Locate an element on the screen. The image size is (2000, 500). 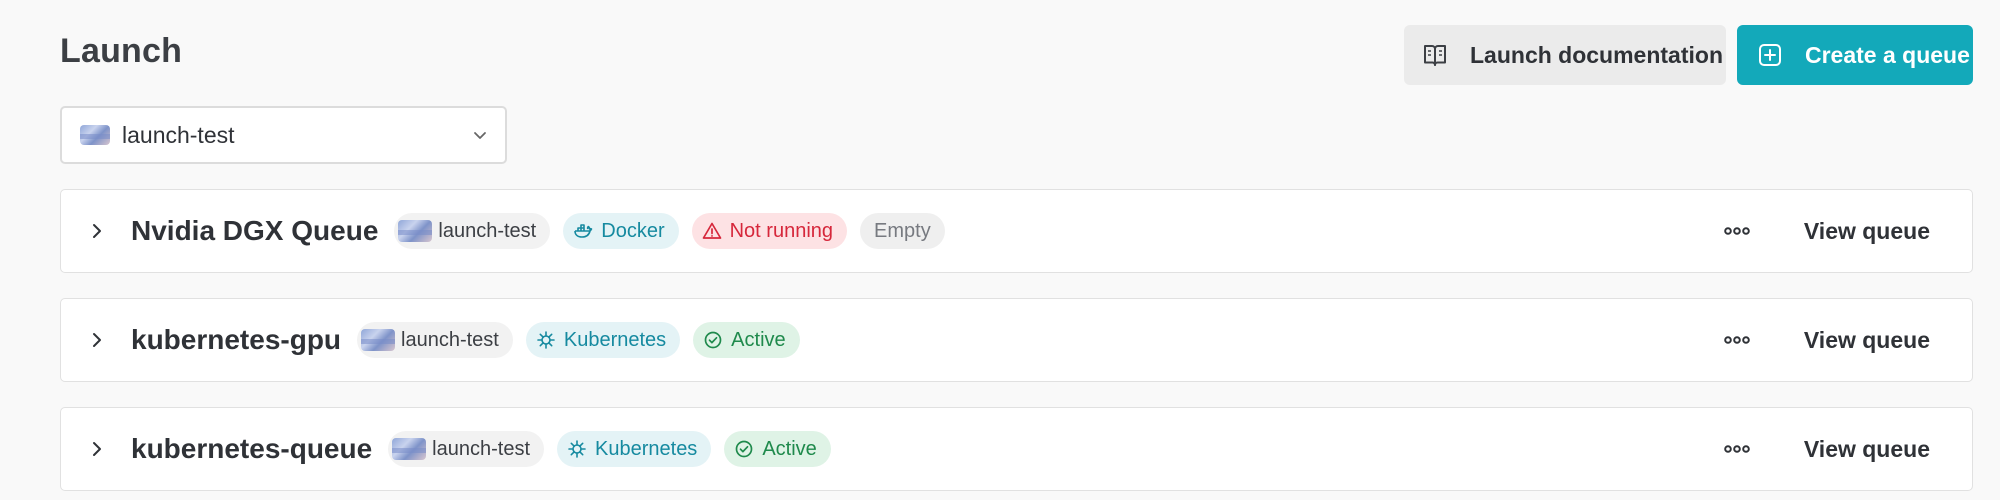
entity-select: launch-test is located at coordinates (283, 135).